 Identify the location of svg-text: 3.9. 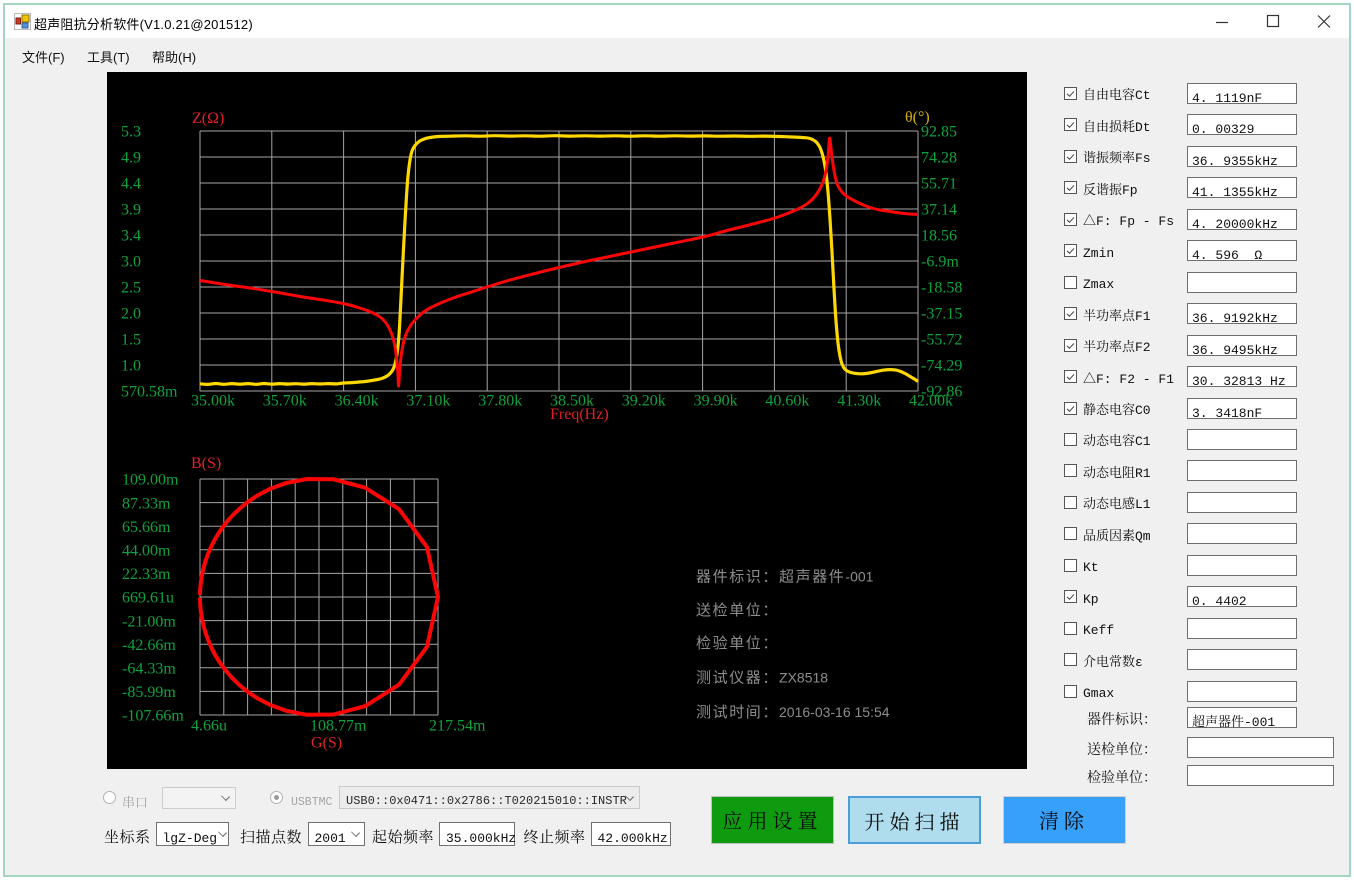
(131, 210).